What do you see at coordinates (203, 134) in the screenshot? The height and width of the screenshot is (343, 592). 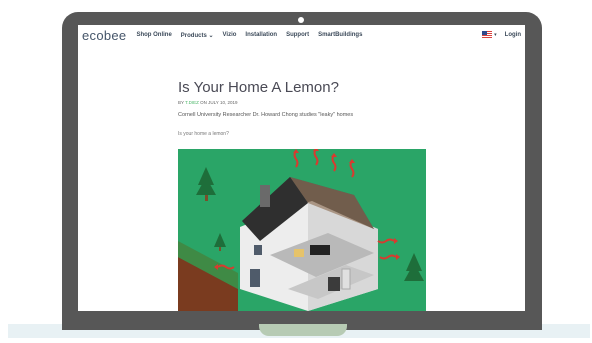 I see `article-lead: Is your home a lemon?` at bounding box center [203, 134].